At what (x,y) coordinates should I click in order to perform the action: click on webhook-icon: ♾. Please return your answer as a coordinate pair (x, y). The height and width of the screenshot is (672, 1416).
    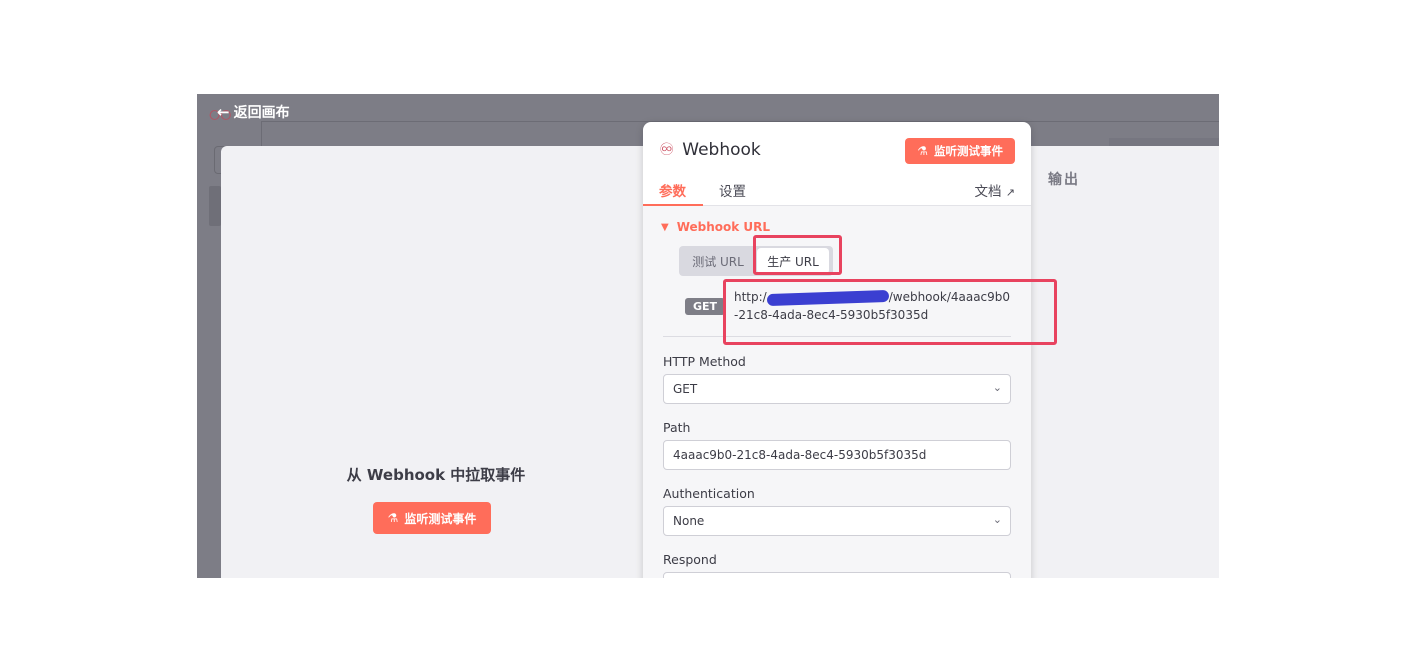
    Looking at the image, I should click on (667, 150).